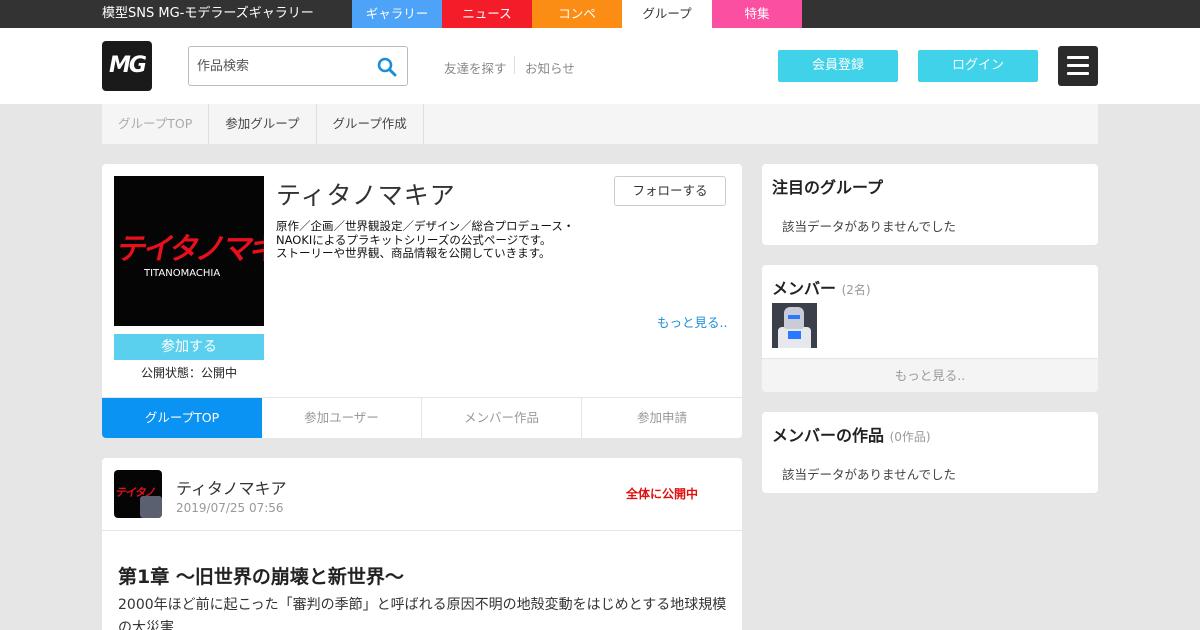  What do you see at coordinates (279, 66) in the screenshot?
I see `search-input` at bounding box center [279, 66].